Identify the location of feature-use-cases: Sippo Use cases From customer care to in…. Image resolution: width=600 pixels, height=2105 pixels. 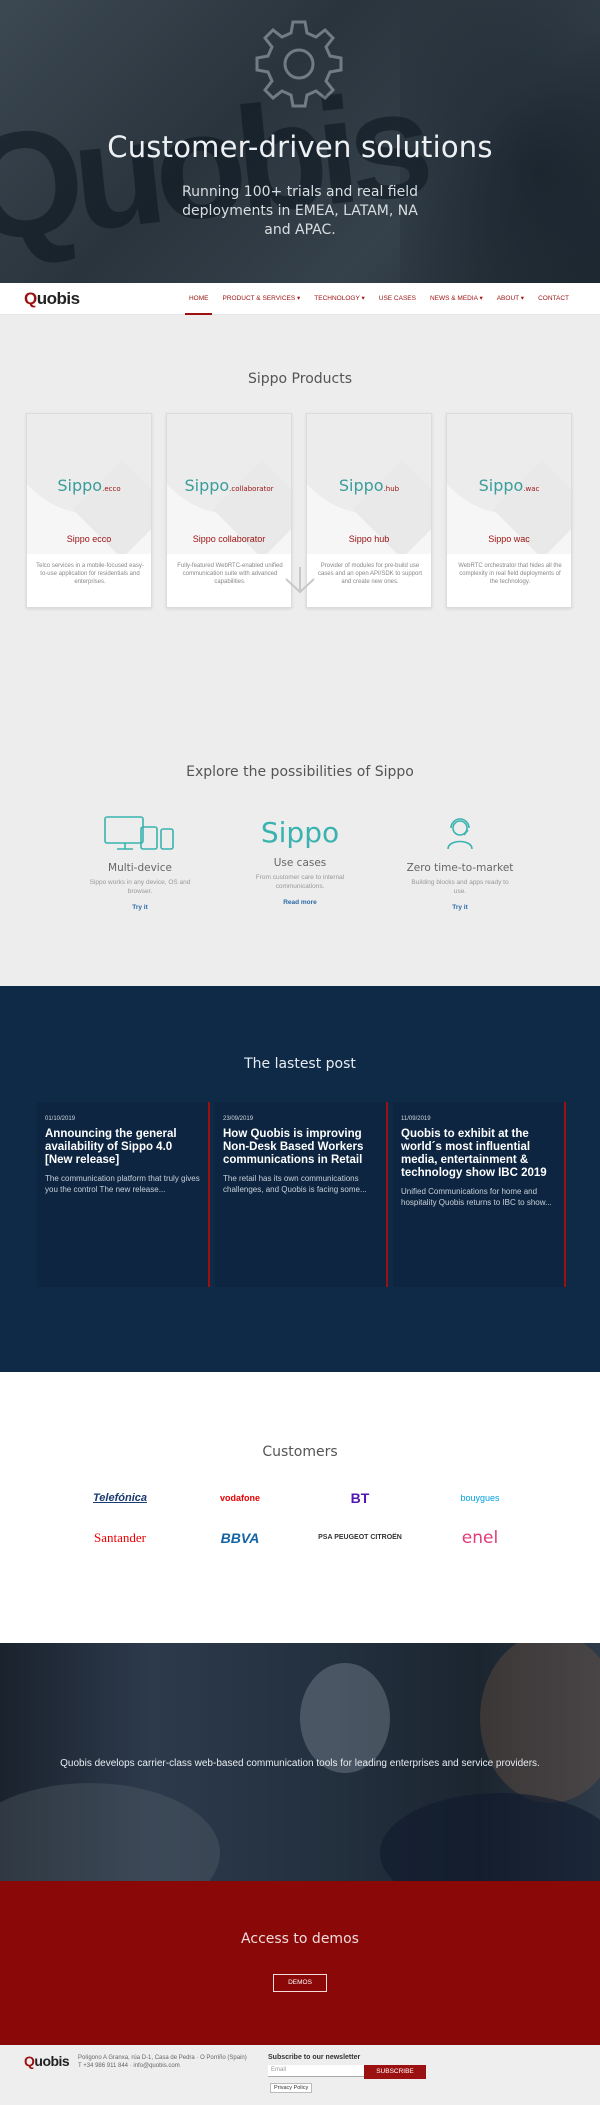
(300, 870).